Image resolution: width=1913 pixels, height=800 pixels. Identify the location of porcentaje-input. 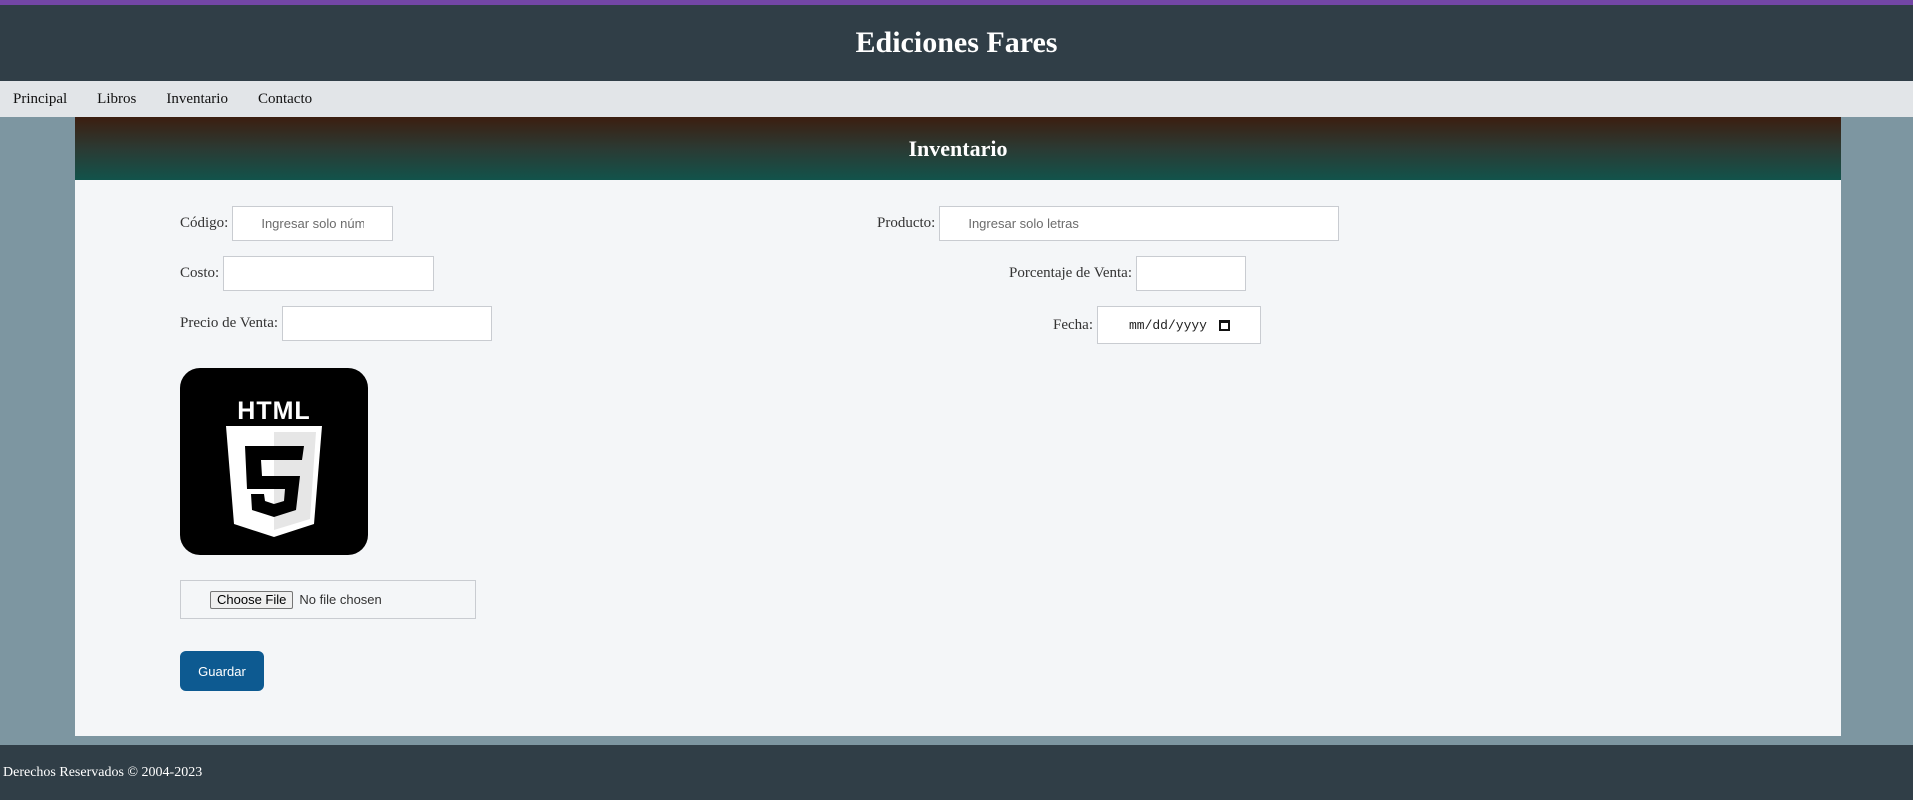
(1191, 273).